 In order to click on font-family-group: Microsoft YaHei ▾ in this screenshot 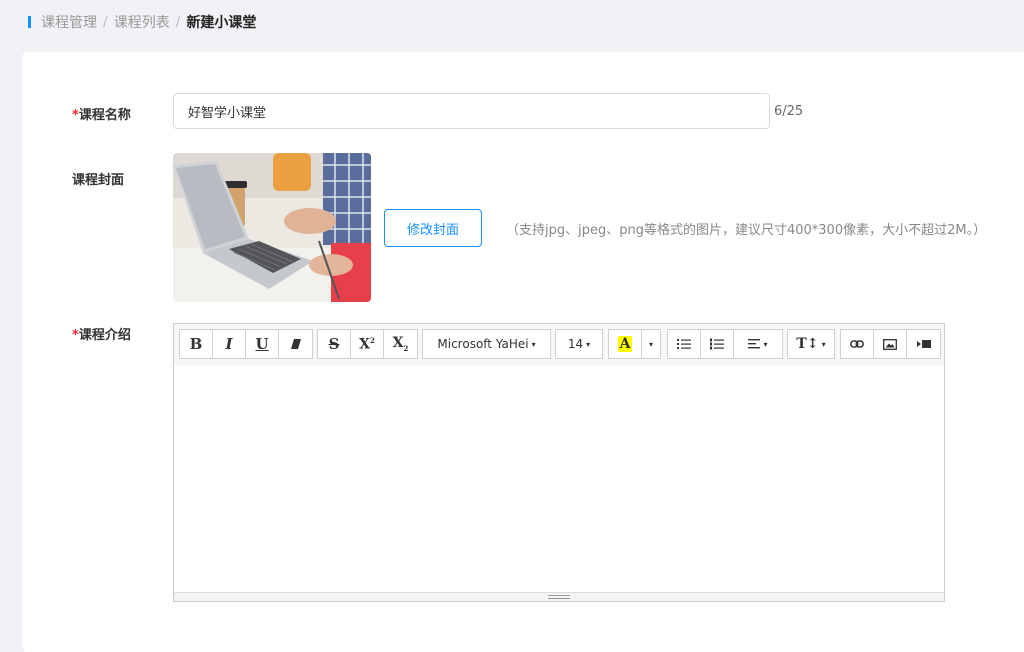, I will do `click(486, 344)`.